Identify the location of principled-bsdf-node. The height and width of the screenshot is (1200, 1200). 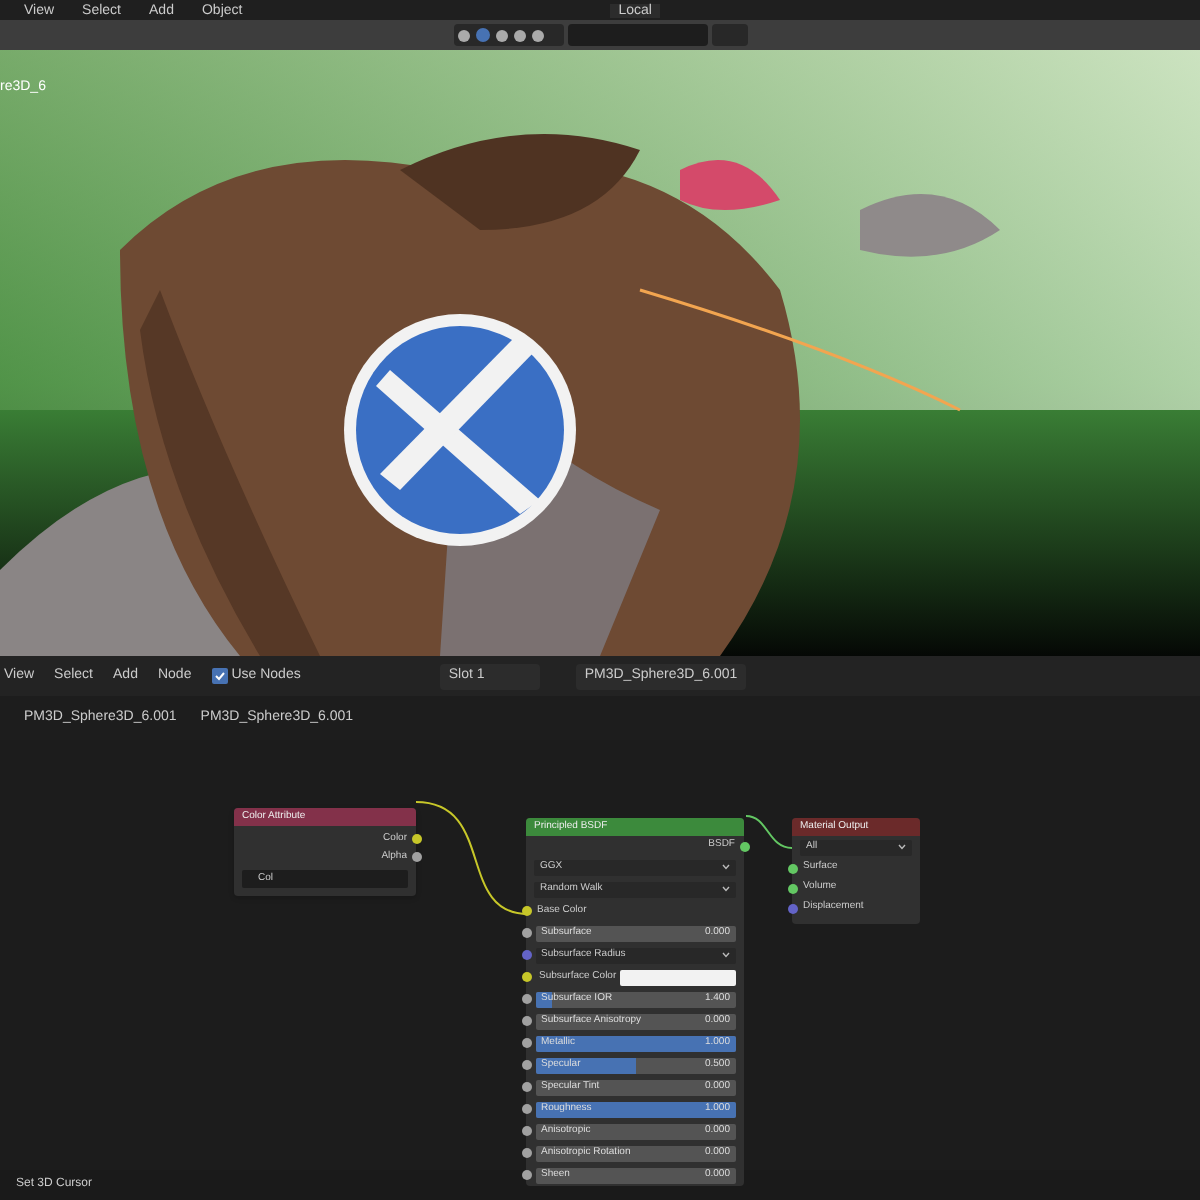
(635, 1002).